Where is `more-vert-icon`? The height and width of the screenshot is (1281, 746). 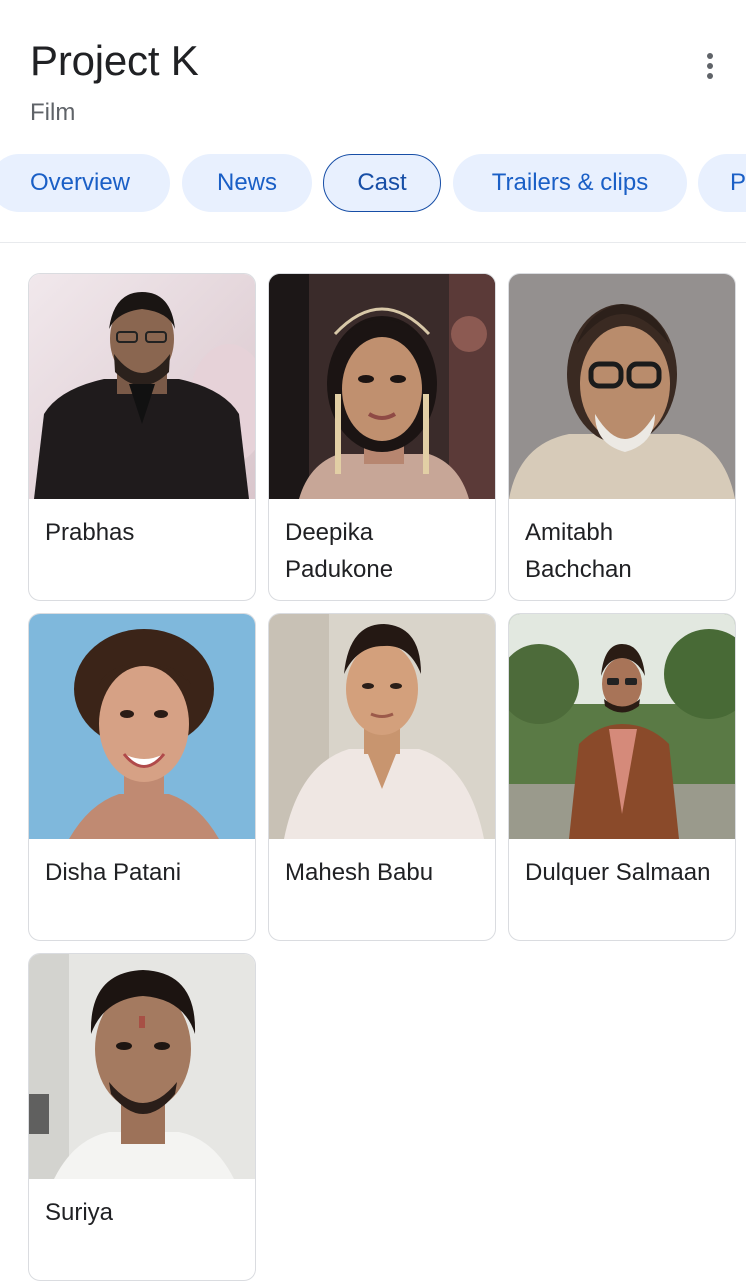 more-vert-icon is located at coordinates (710, 66).